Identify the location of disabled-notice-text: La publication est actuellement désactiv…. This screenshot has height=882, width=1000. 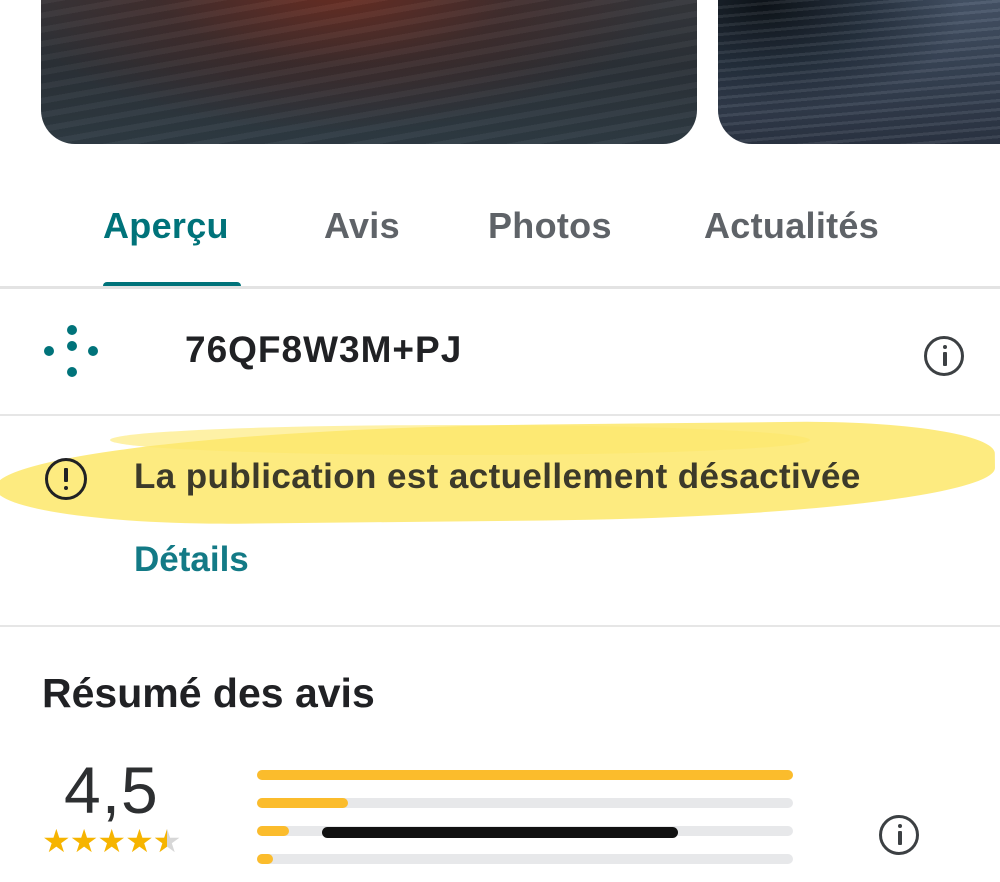
(497, 476).